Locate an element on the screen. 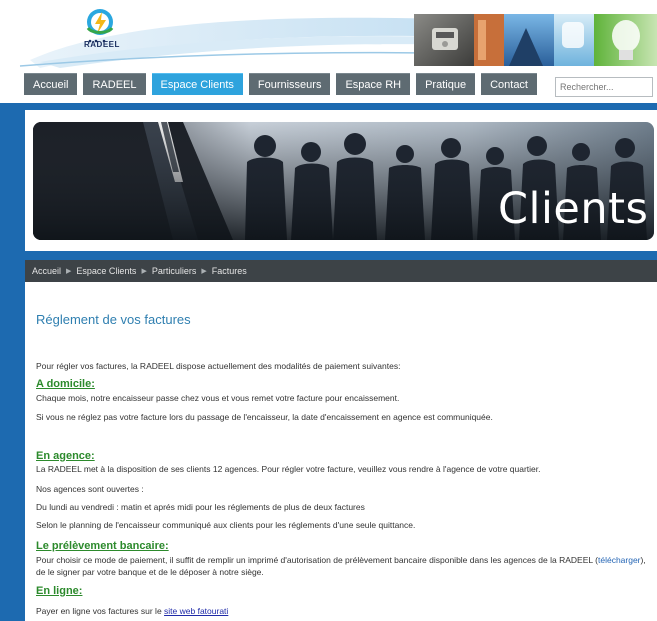  agence-text-2: Nos agences sont ouvertes : is located at coordinates (90, 489).